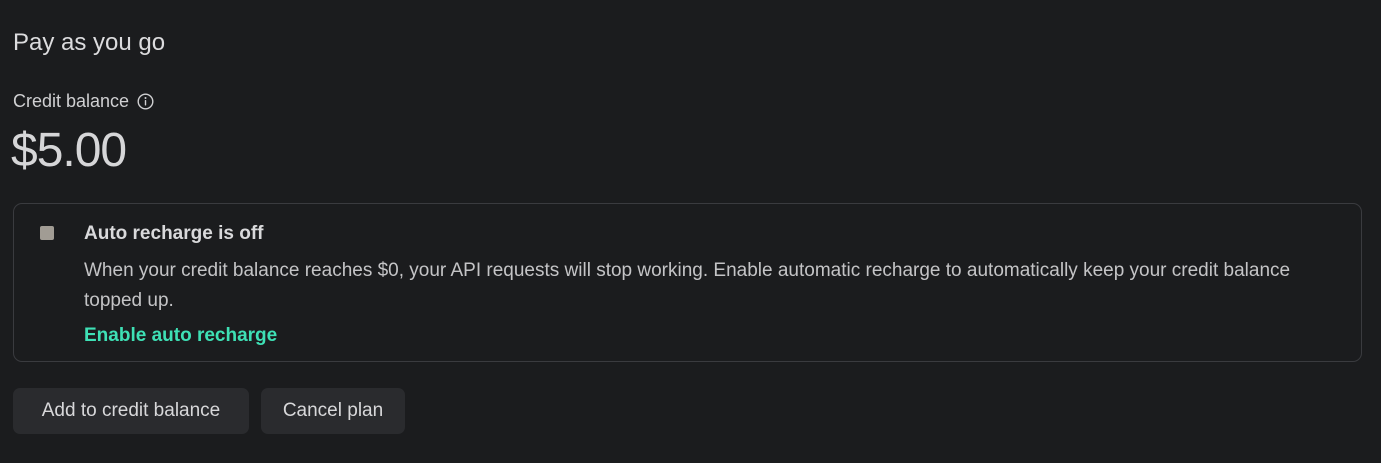 The width and height of the screenshot is (1381, 463). What do you see at coordinates (71, 101) in the screenshot?
I see `credit-balance-label: Credit balance` at bounding box center [71, 101].